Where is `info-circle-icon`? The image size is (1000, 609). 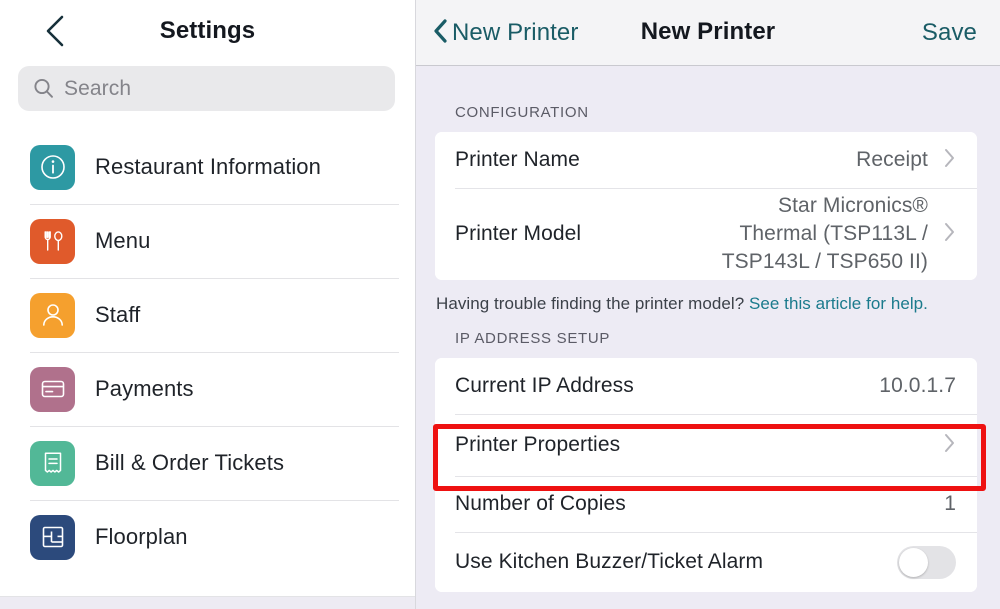
info-circle-icon is located at coordinates (52, 167).